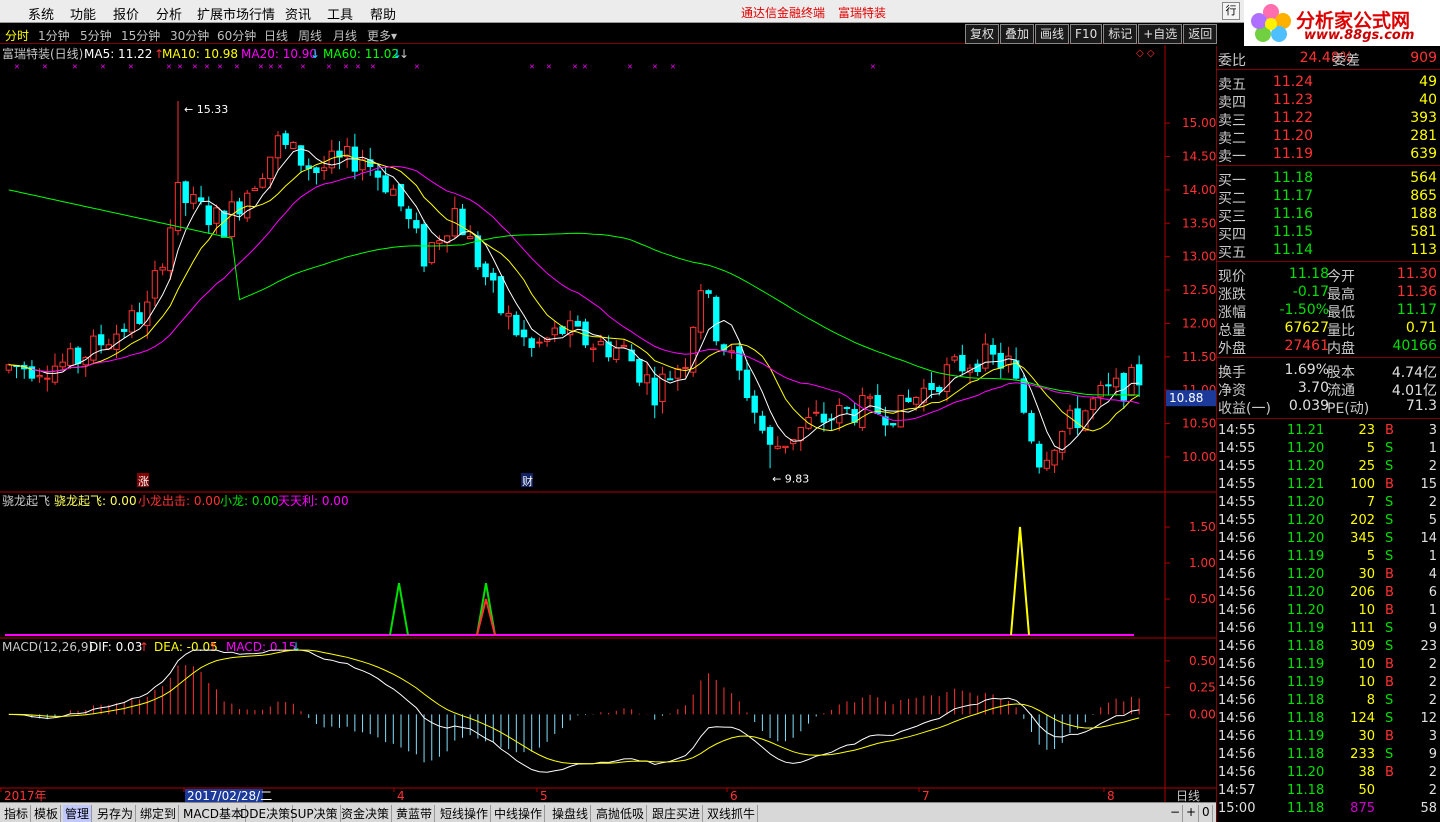 The height and width of the screenshot is (822, 1440). Describe the element at coordinates (366, 813) in the screenshot. I see `indicator-tab-8: 资金决策` at that location.